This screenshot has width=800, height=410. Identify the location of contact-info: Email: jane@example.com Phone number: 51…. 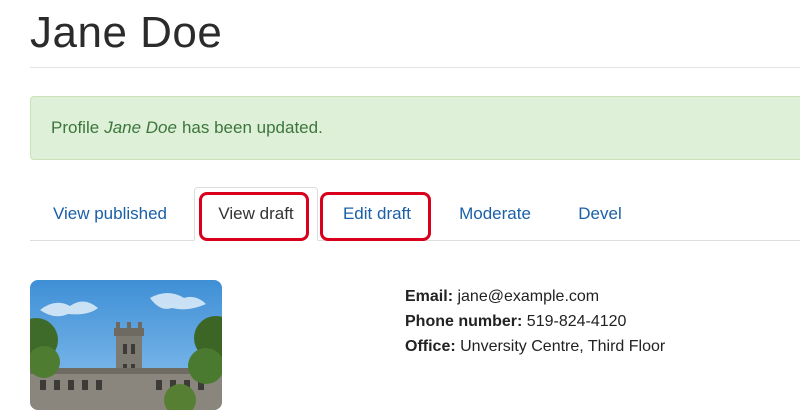
(535, 321).